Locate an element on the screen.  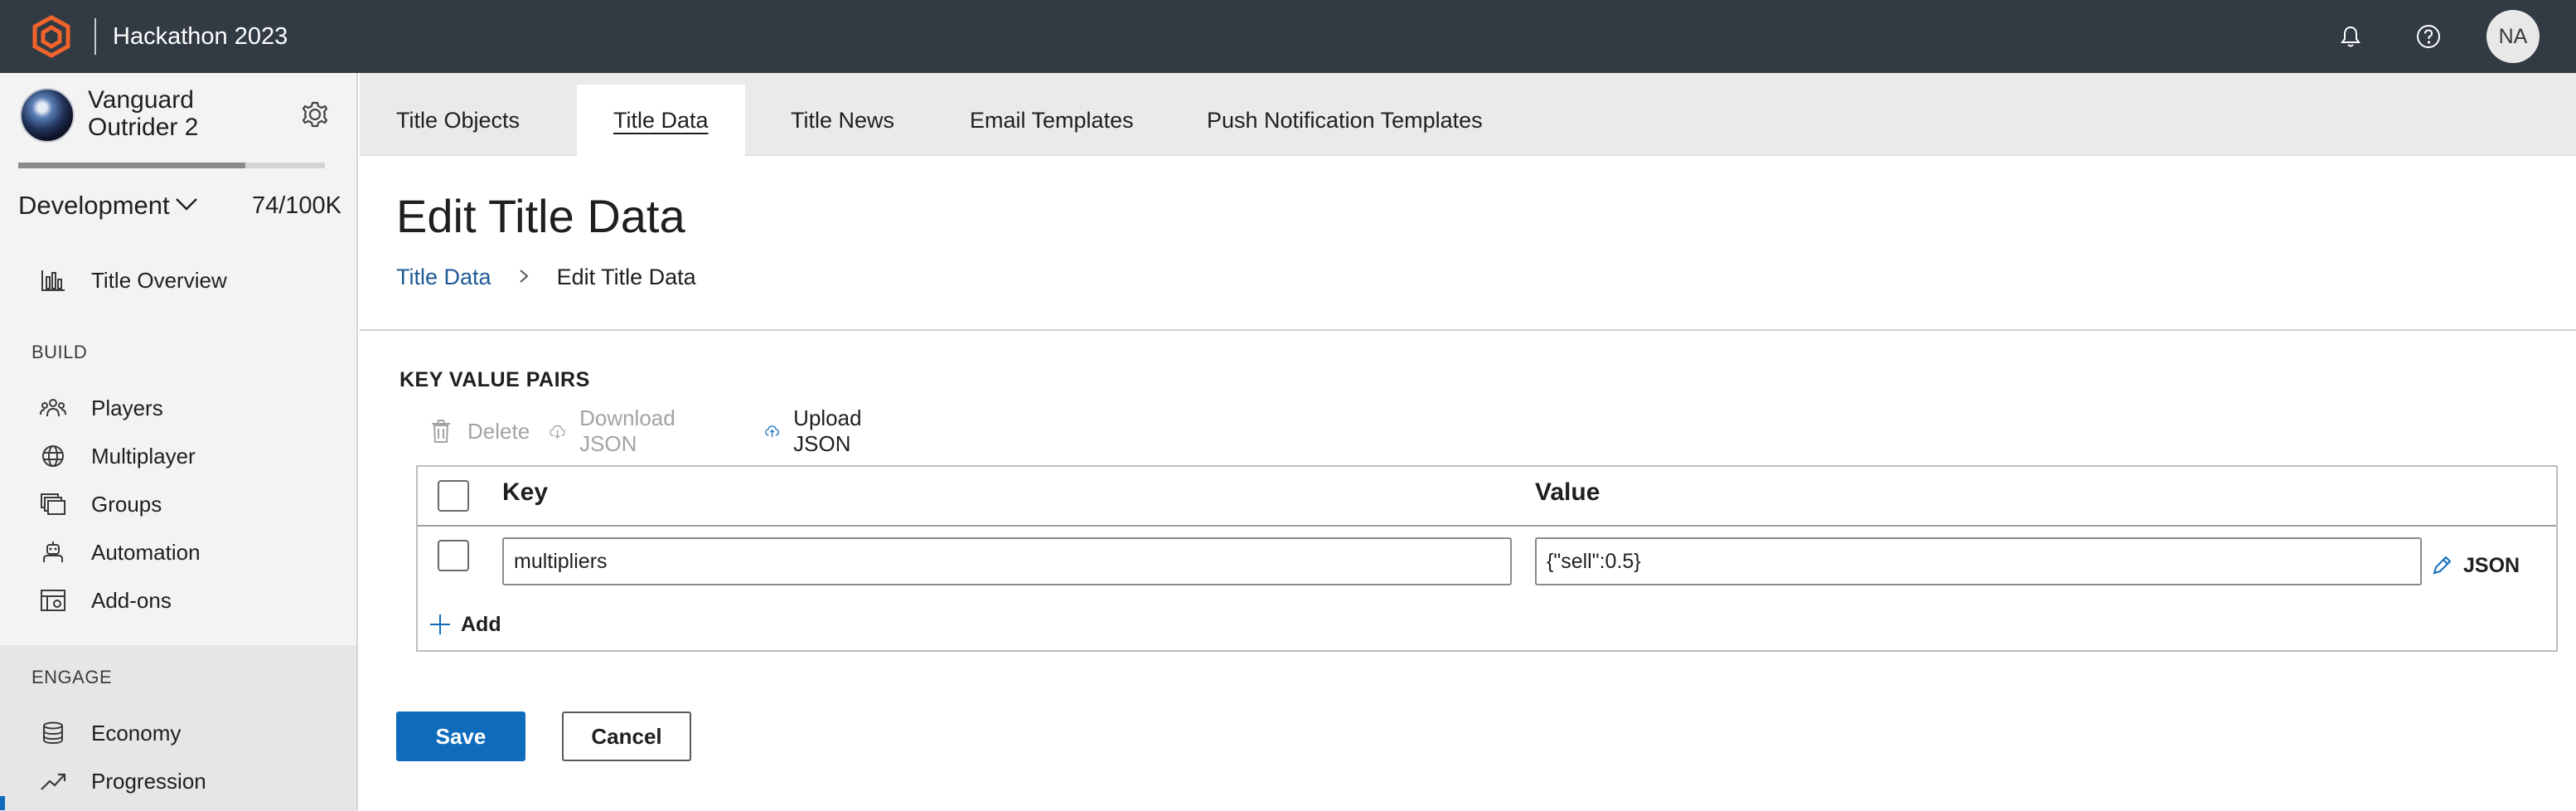
breadcrumb-link-title-data: Title Data is located at coordinates (443, 277).